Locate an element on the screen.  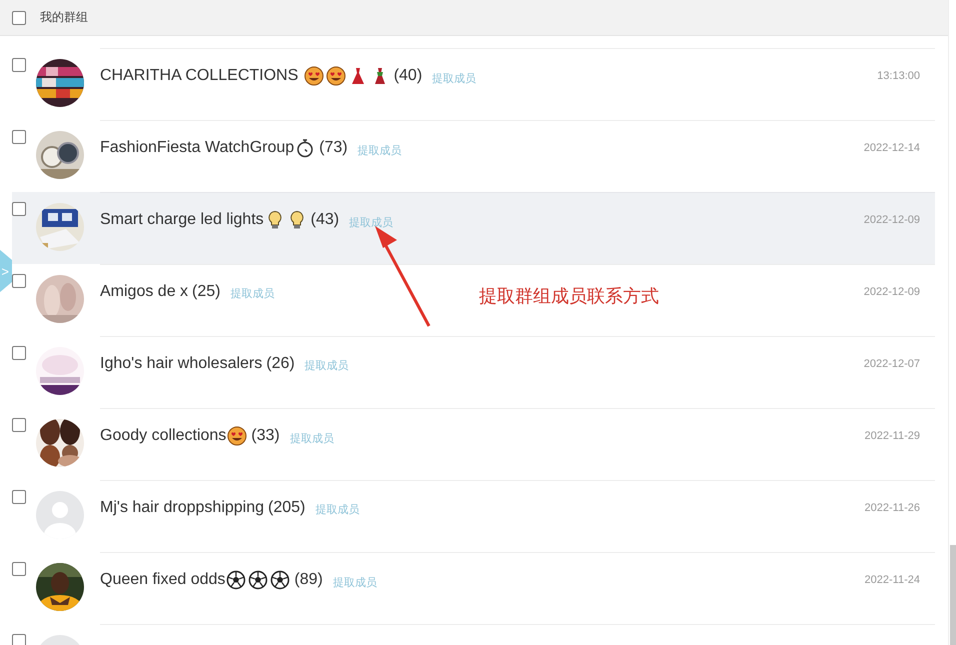
group-row: CHARITHA COLLECTIONS (40) 提取成员 13:13:00 is located at coordinates (473, 84).